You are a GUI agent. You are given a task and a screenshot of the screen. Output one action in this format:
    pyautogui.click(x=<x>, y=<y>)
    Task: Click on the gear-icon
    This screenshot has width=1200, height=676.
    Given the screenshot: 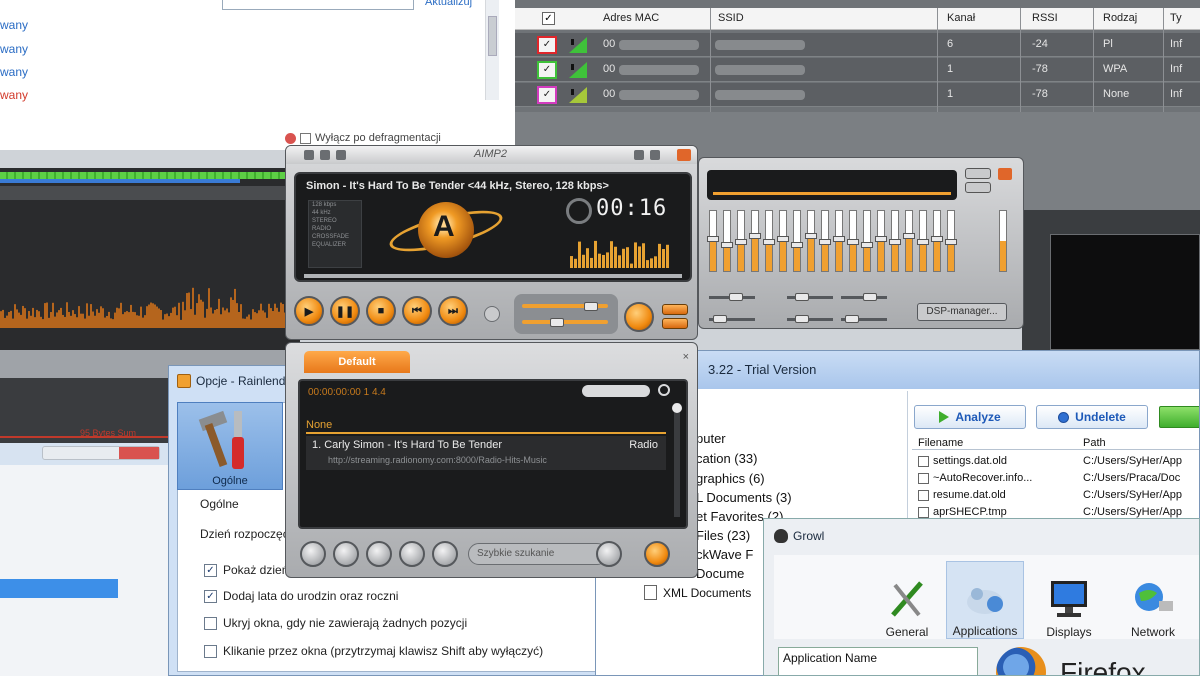 What is the action you would take?
    pyautogui.click(x=664, y=390)
    